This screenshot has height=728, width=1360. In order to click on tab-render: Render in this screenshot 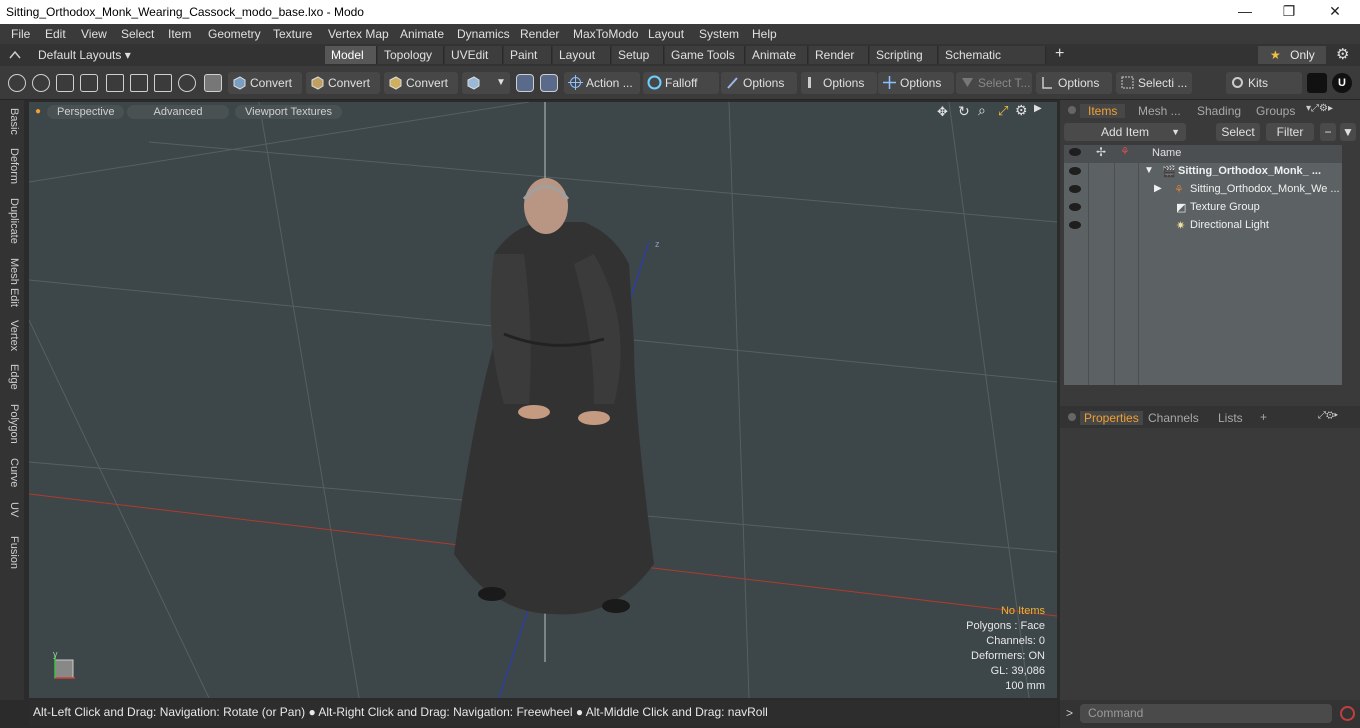, I will do `click(839, 55)`.